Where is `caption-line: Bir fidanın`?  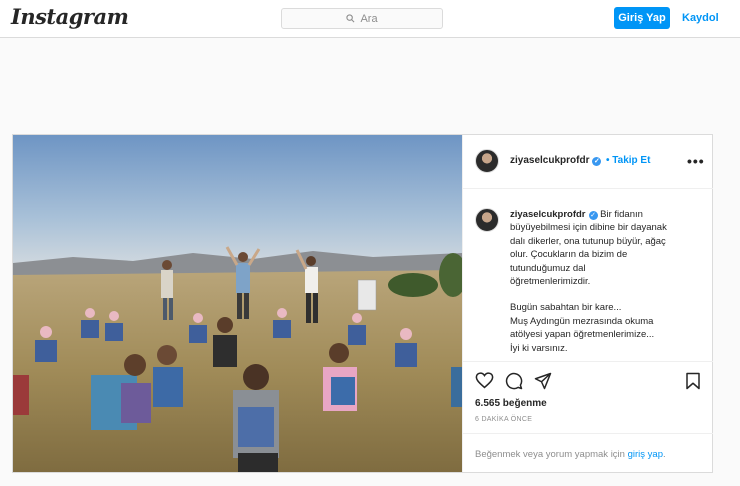
caption-line: Bir fidanın is located at coordinates (621, 214).